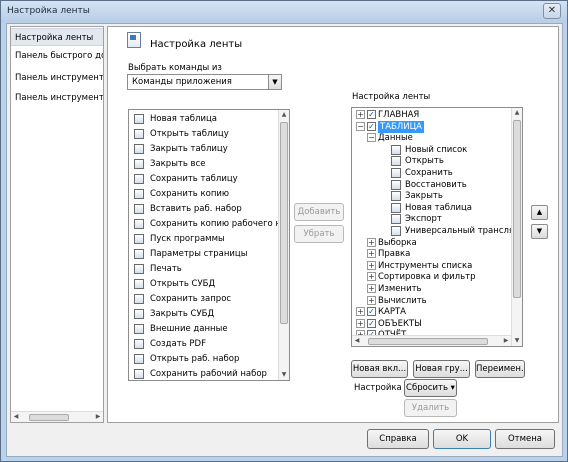  I want to click on tree-node: + Правка, so click(432, 254).